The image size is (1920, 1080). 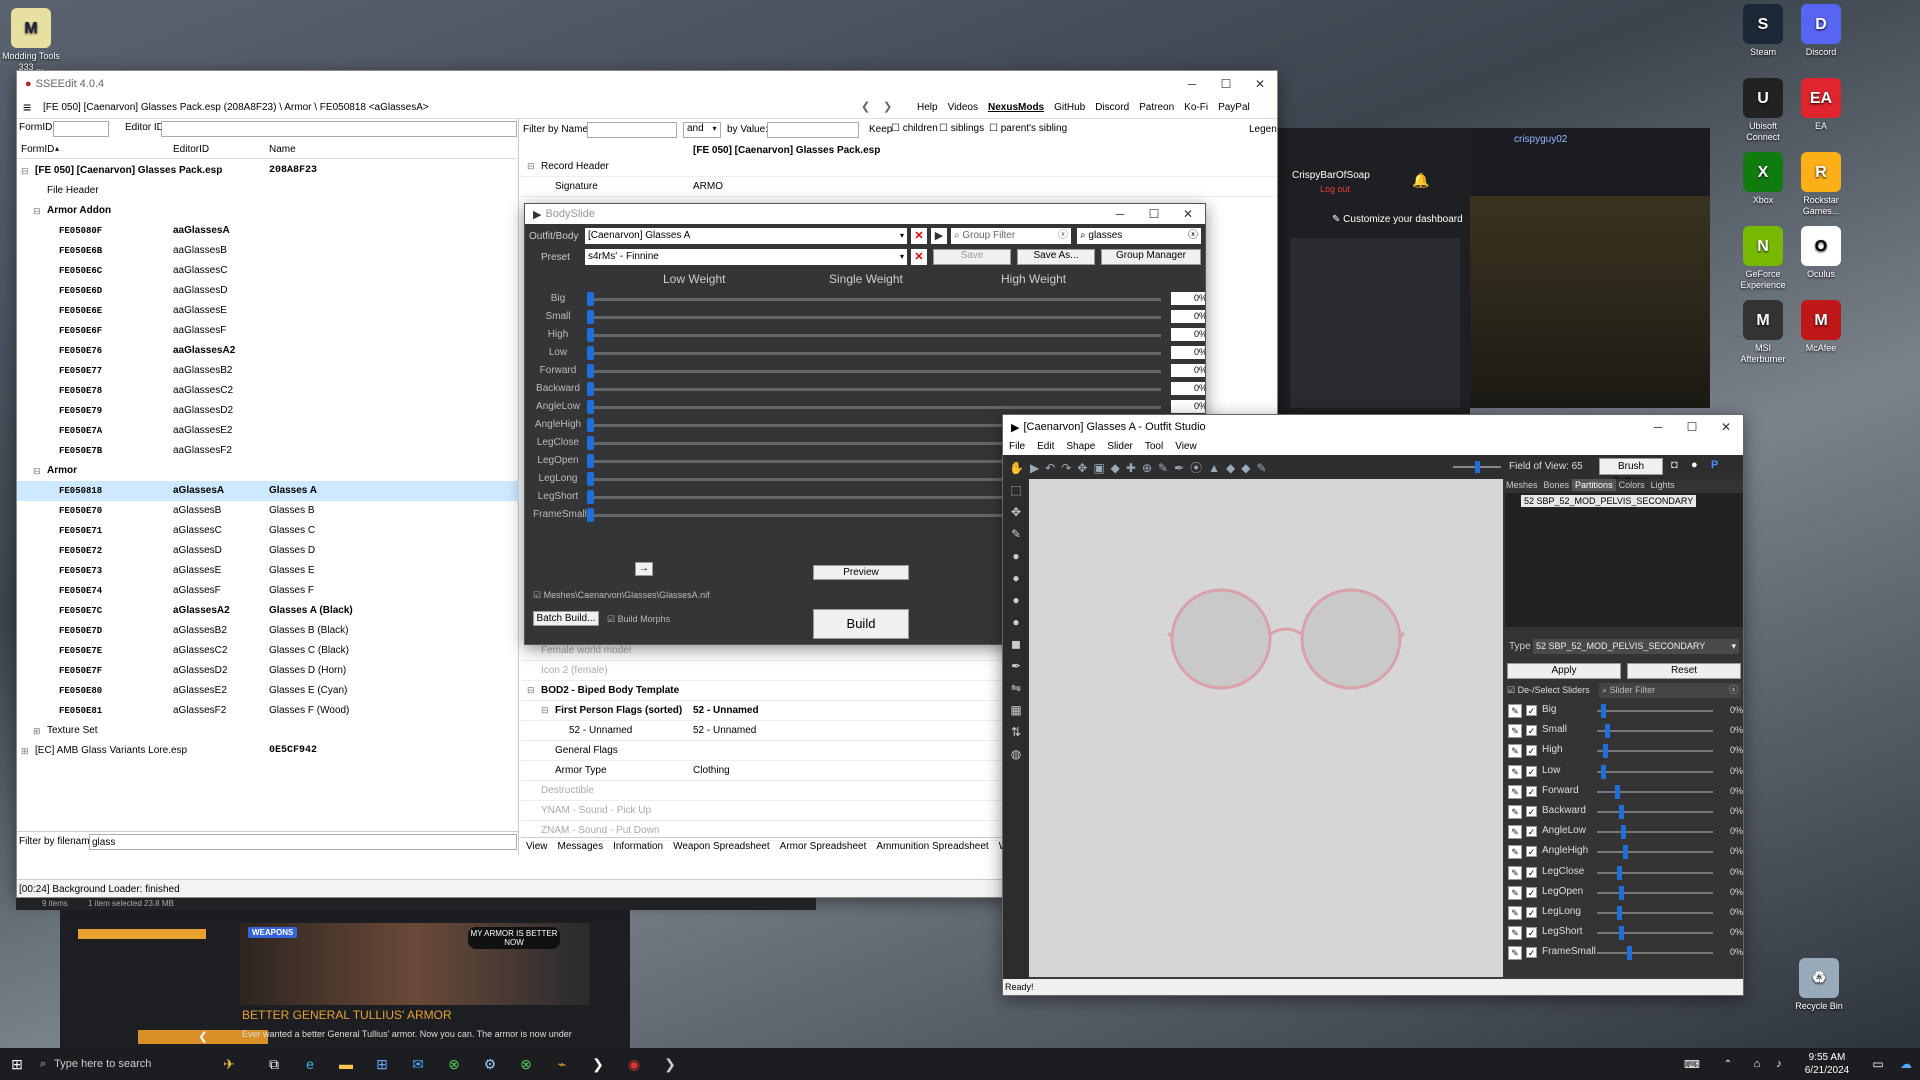 What do you see at coordinates (1878, 1064) in the screenshot?
I see `notifications-icon: ▭` at bounding box center [1878, 1064].